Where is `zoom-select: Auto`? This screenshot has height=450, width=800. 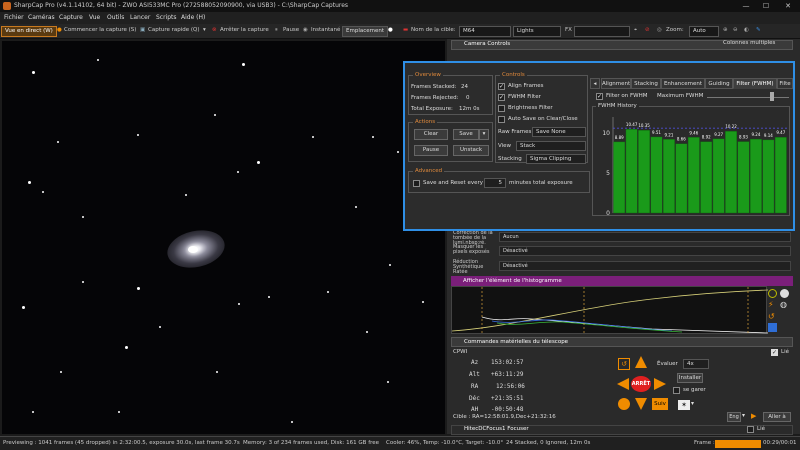 zoom-select: Auto is located at coordinates (704, 31).